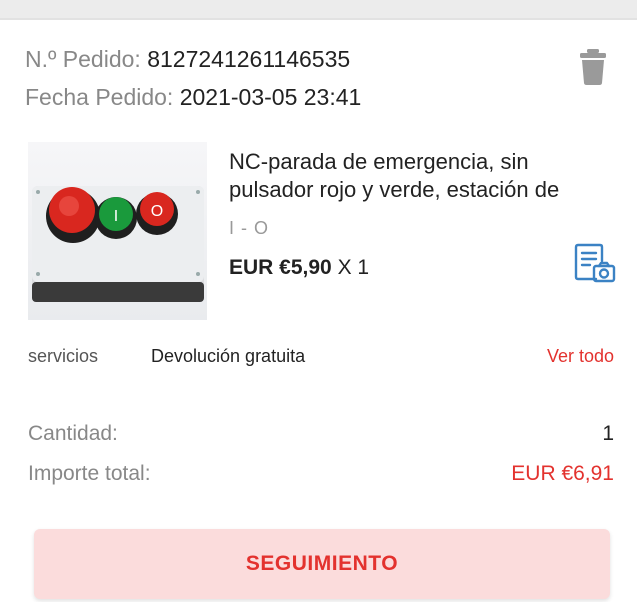 Image resolution: width=637 pixels, height=602 pixels. What do you see at coordinates (321, 474) in the screenshot?
I see `total-row: Importe total: EUR €6,91` at bounding box center [321, 474].